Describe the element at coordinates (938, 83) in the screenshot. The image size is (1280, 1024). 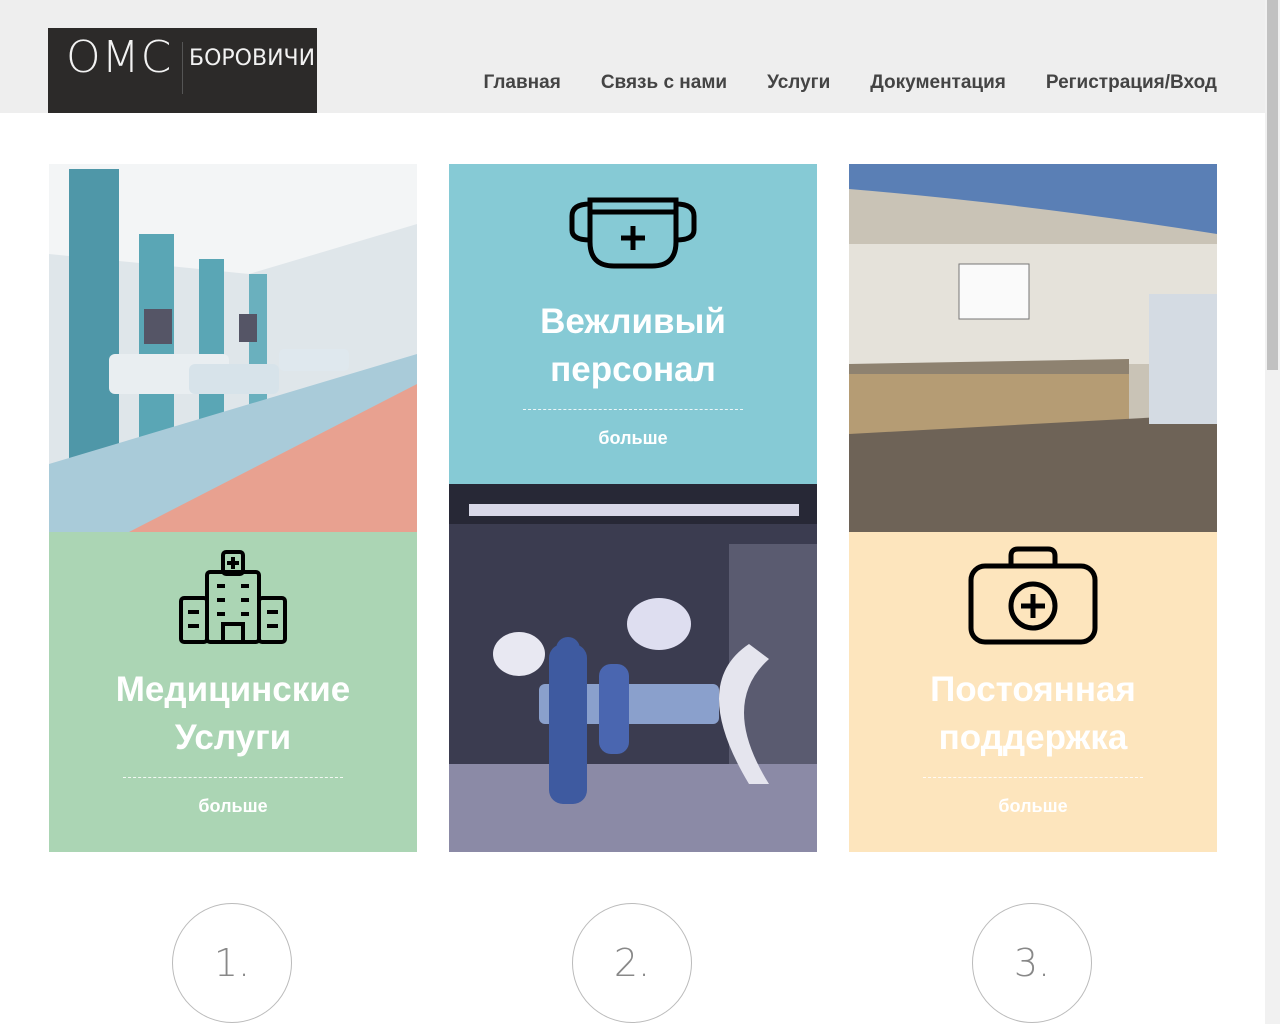
I see `nav-documents: Документация` at that location.